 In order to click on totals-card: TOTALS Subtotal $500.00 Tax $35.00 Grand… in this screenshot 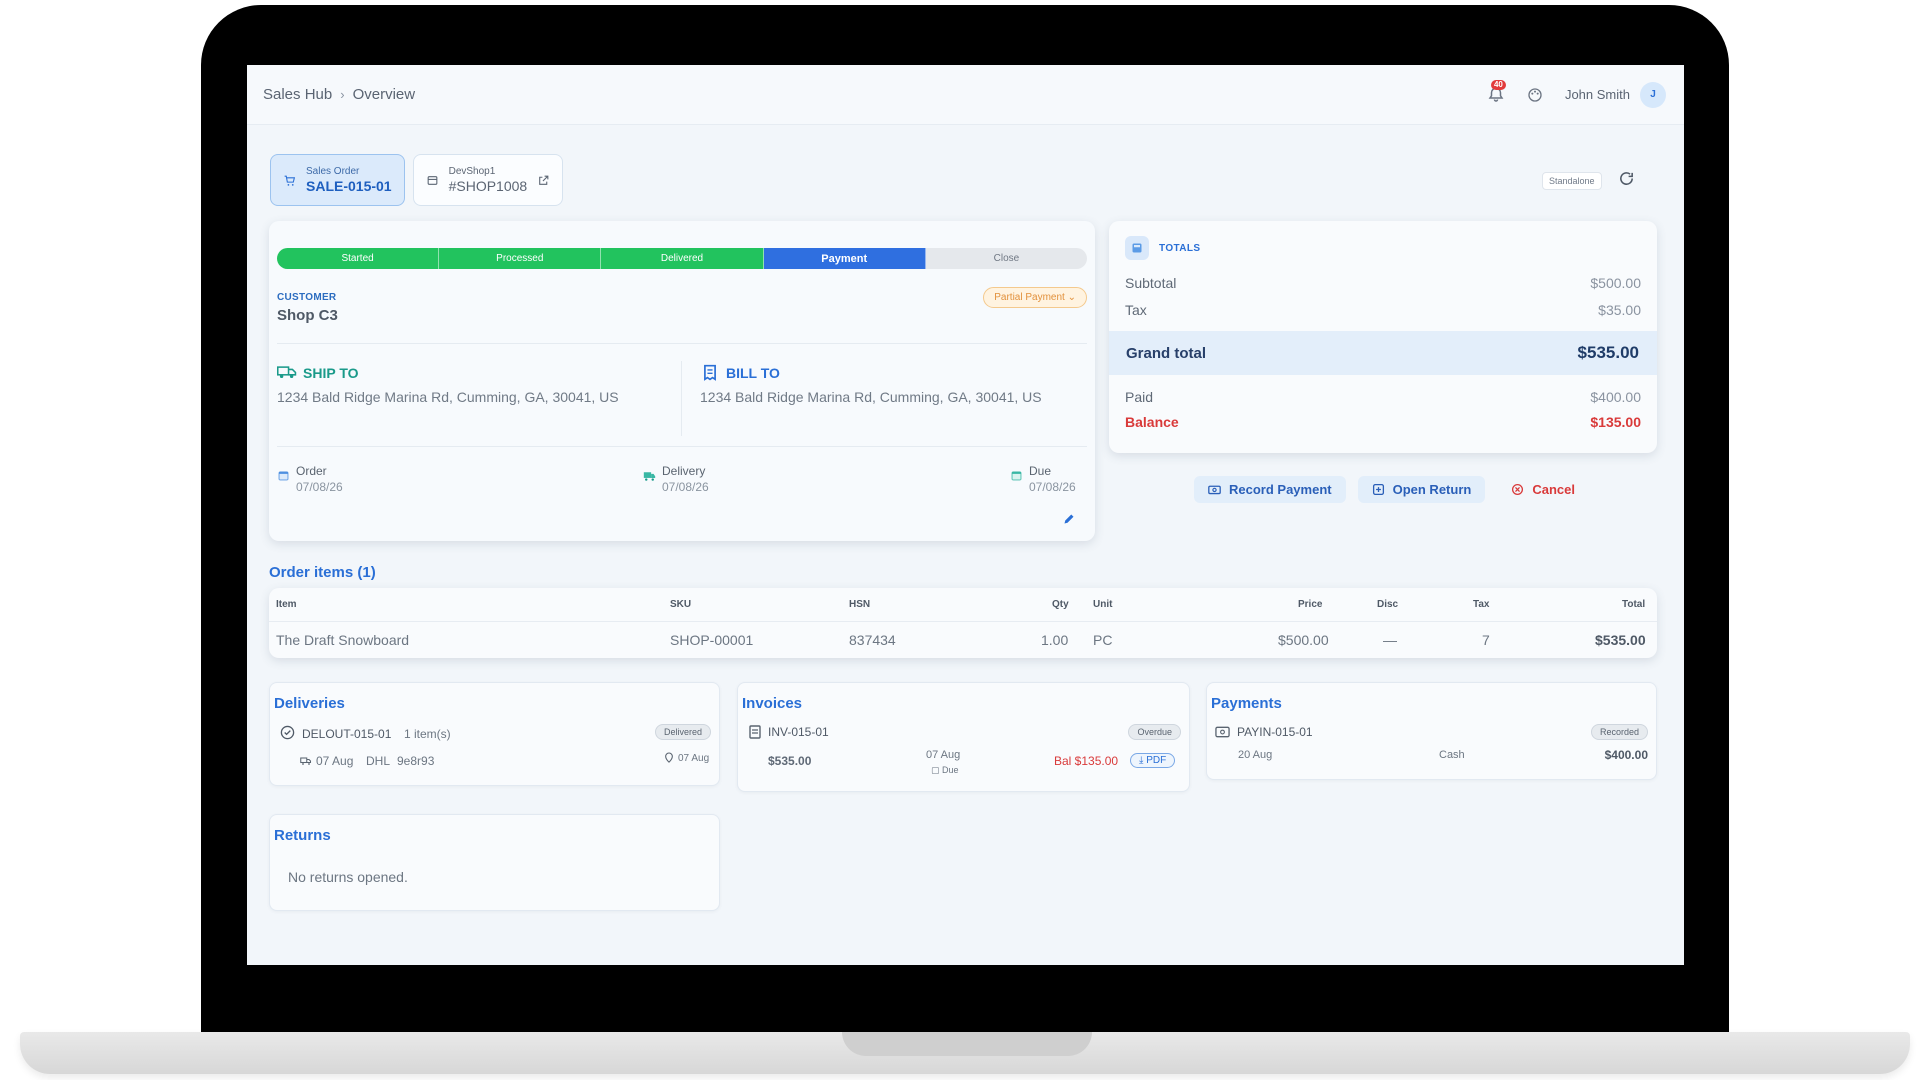, I will do `click(1383, 337)`.